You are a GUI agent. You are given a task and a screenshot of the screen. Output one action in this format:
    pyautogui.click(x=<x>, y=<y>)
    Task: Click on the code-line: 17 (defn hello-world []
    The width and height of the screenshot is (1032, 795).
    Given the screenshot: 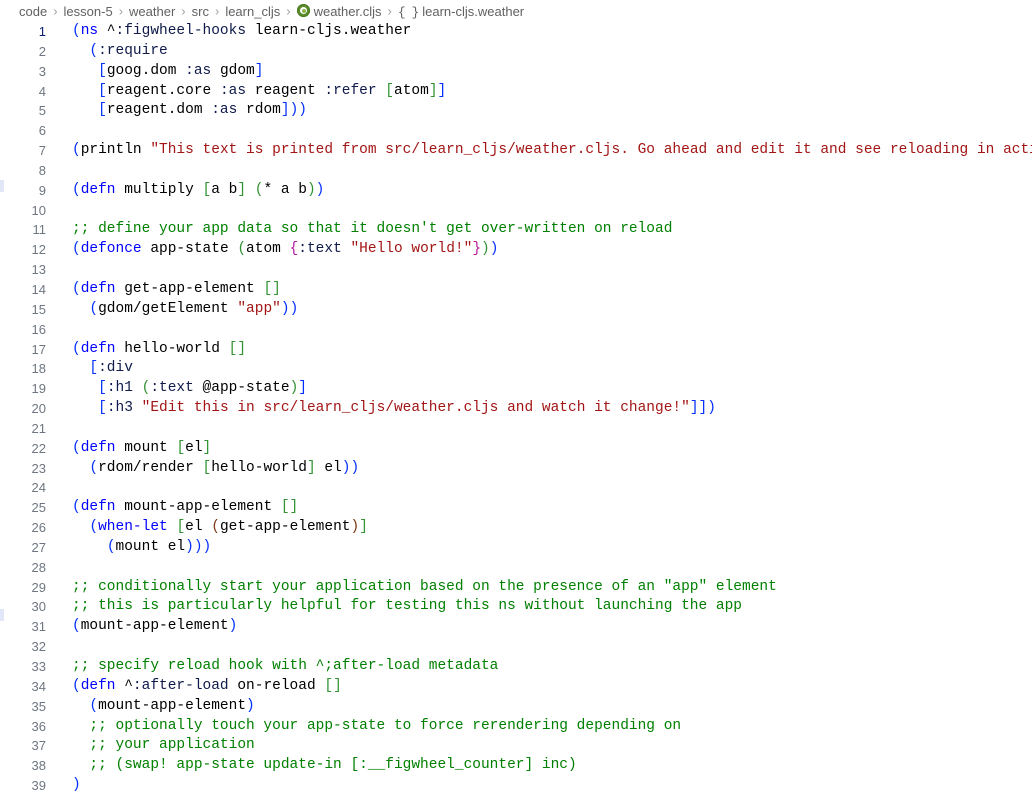 What is the action you would take?
    pyautogui.click(x=516, y=350)
    